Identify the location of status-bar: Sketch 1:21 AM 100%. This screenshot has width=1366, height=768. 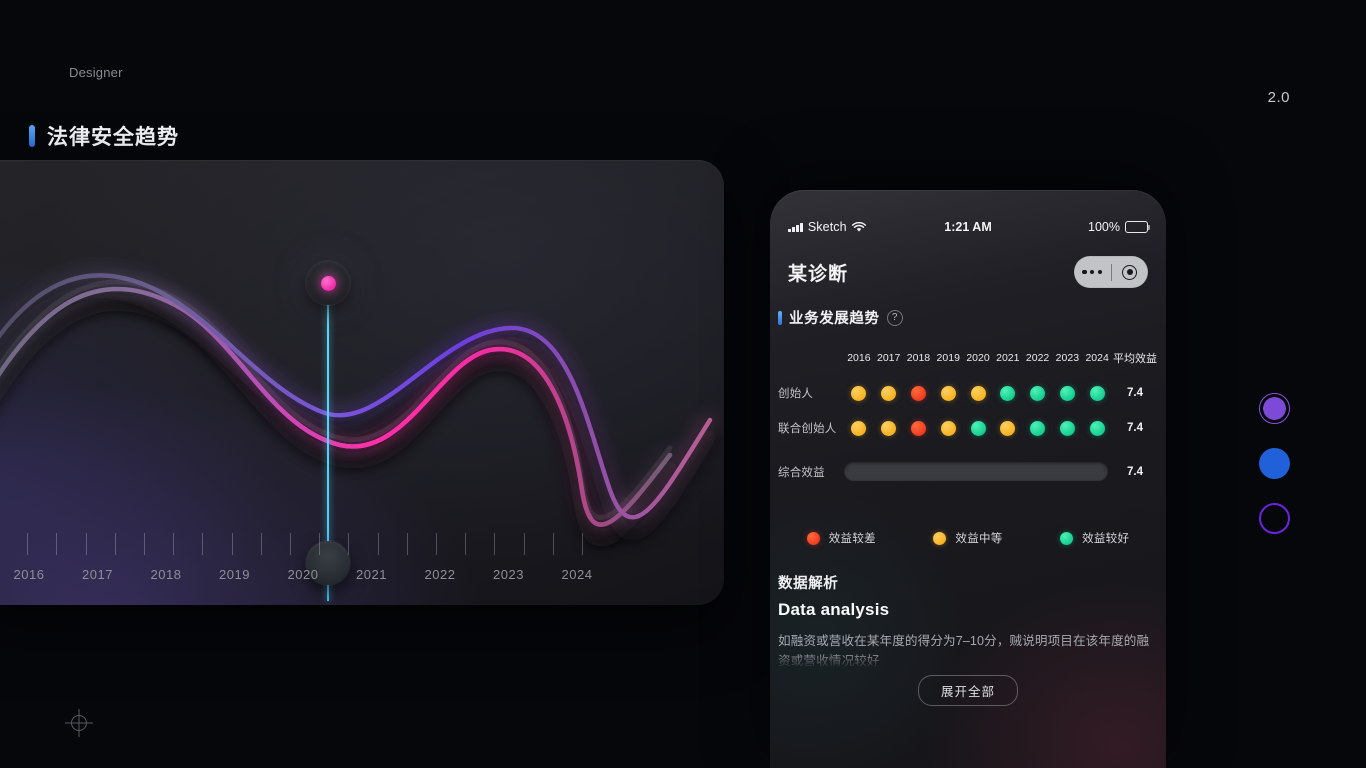
(968, 227).